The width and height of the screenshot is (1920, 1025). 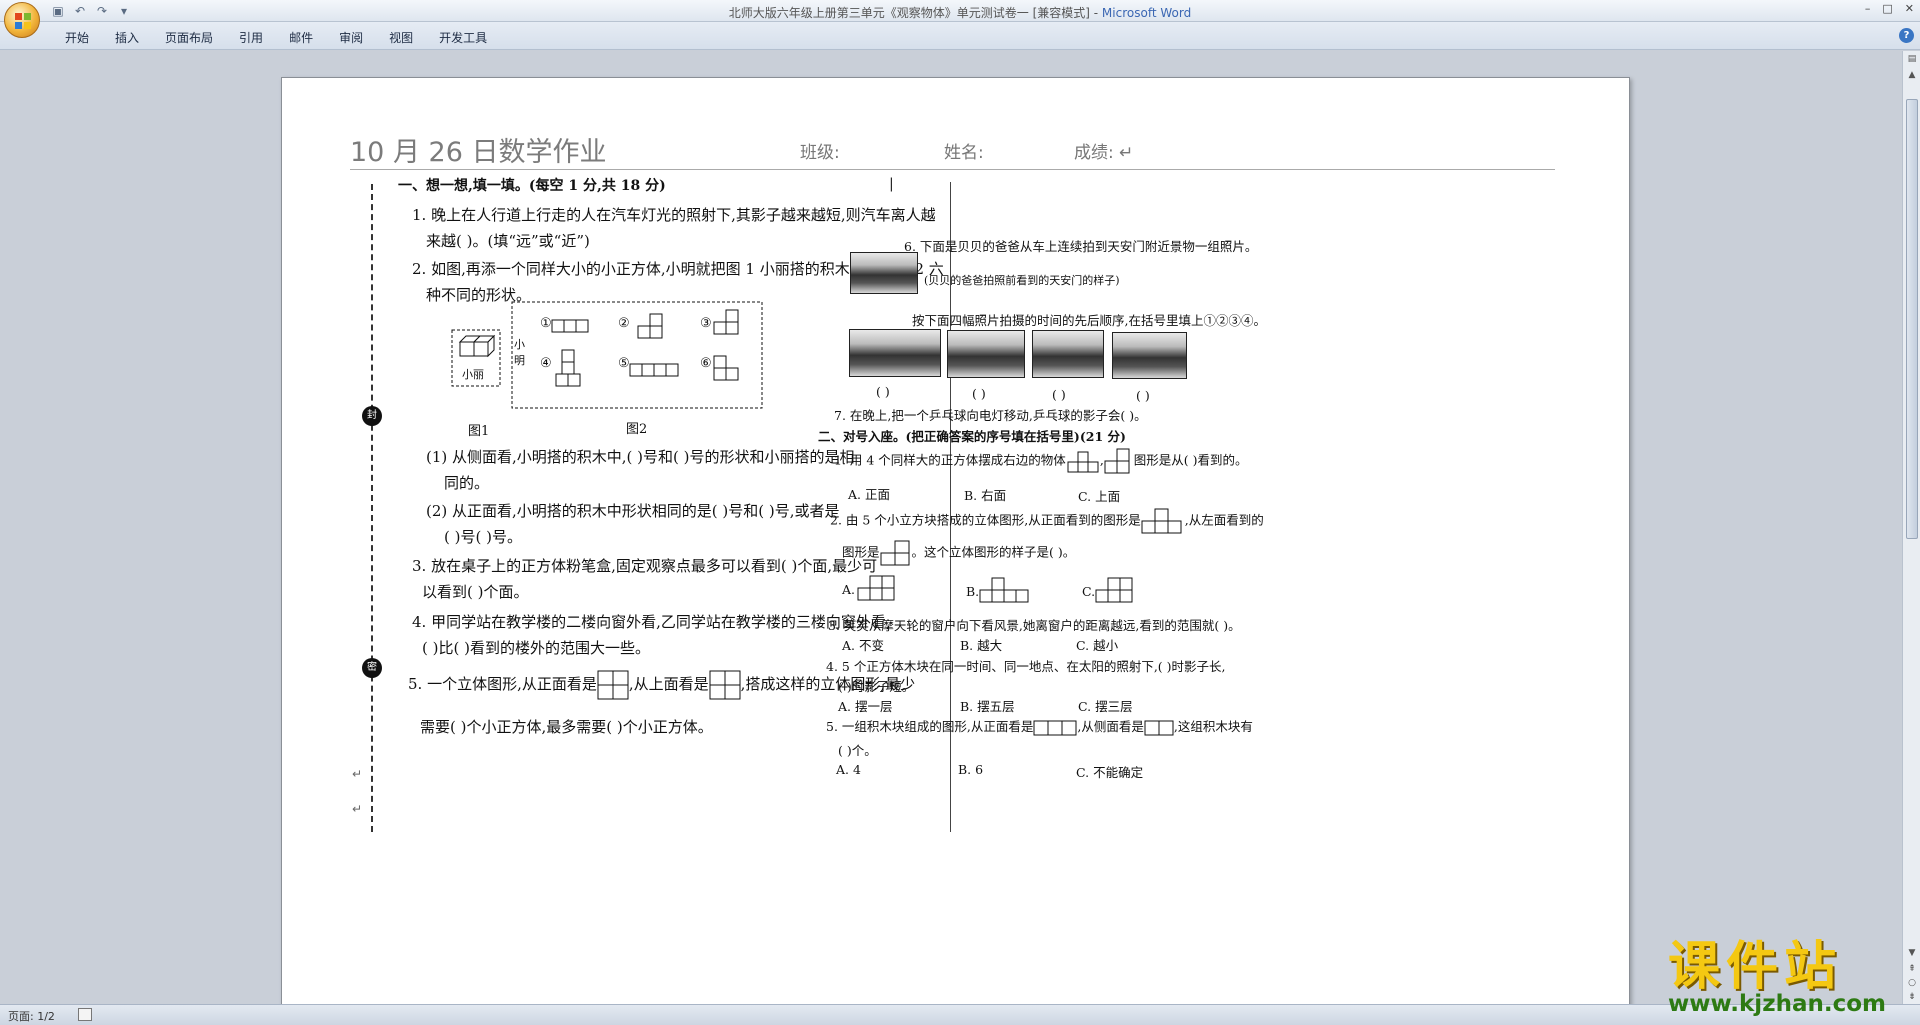 What do you see at coordinates (401, 37) in the screenshot?
I see `tab-view: 视图` at bounding box center [401, 37].